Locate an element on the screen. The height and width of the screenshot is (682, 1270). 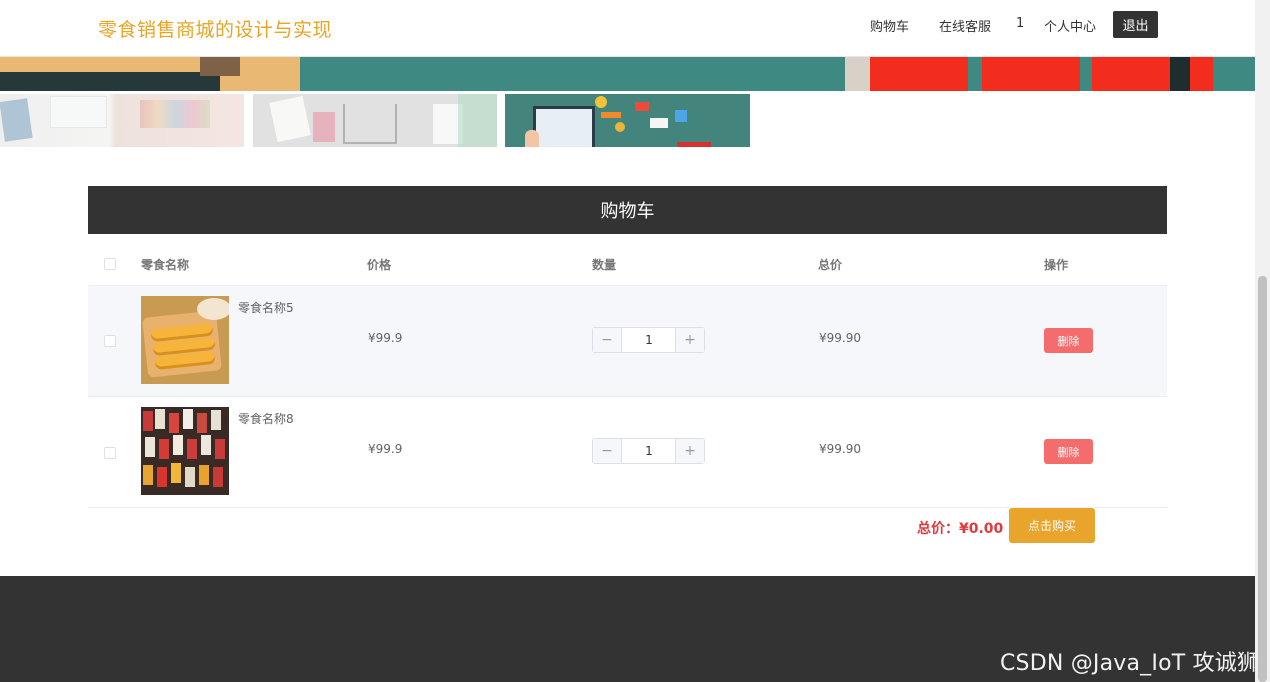
total-value: ¥0.00 is located at coordinates (981, 529).